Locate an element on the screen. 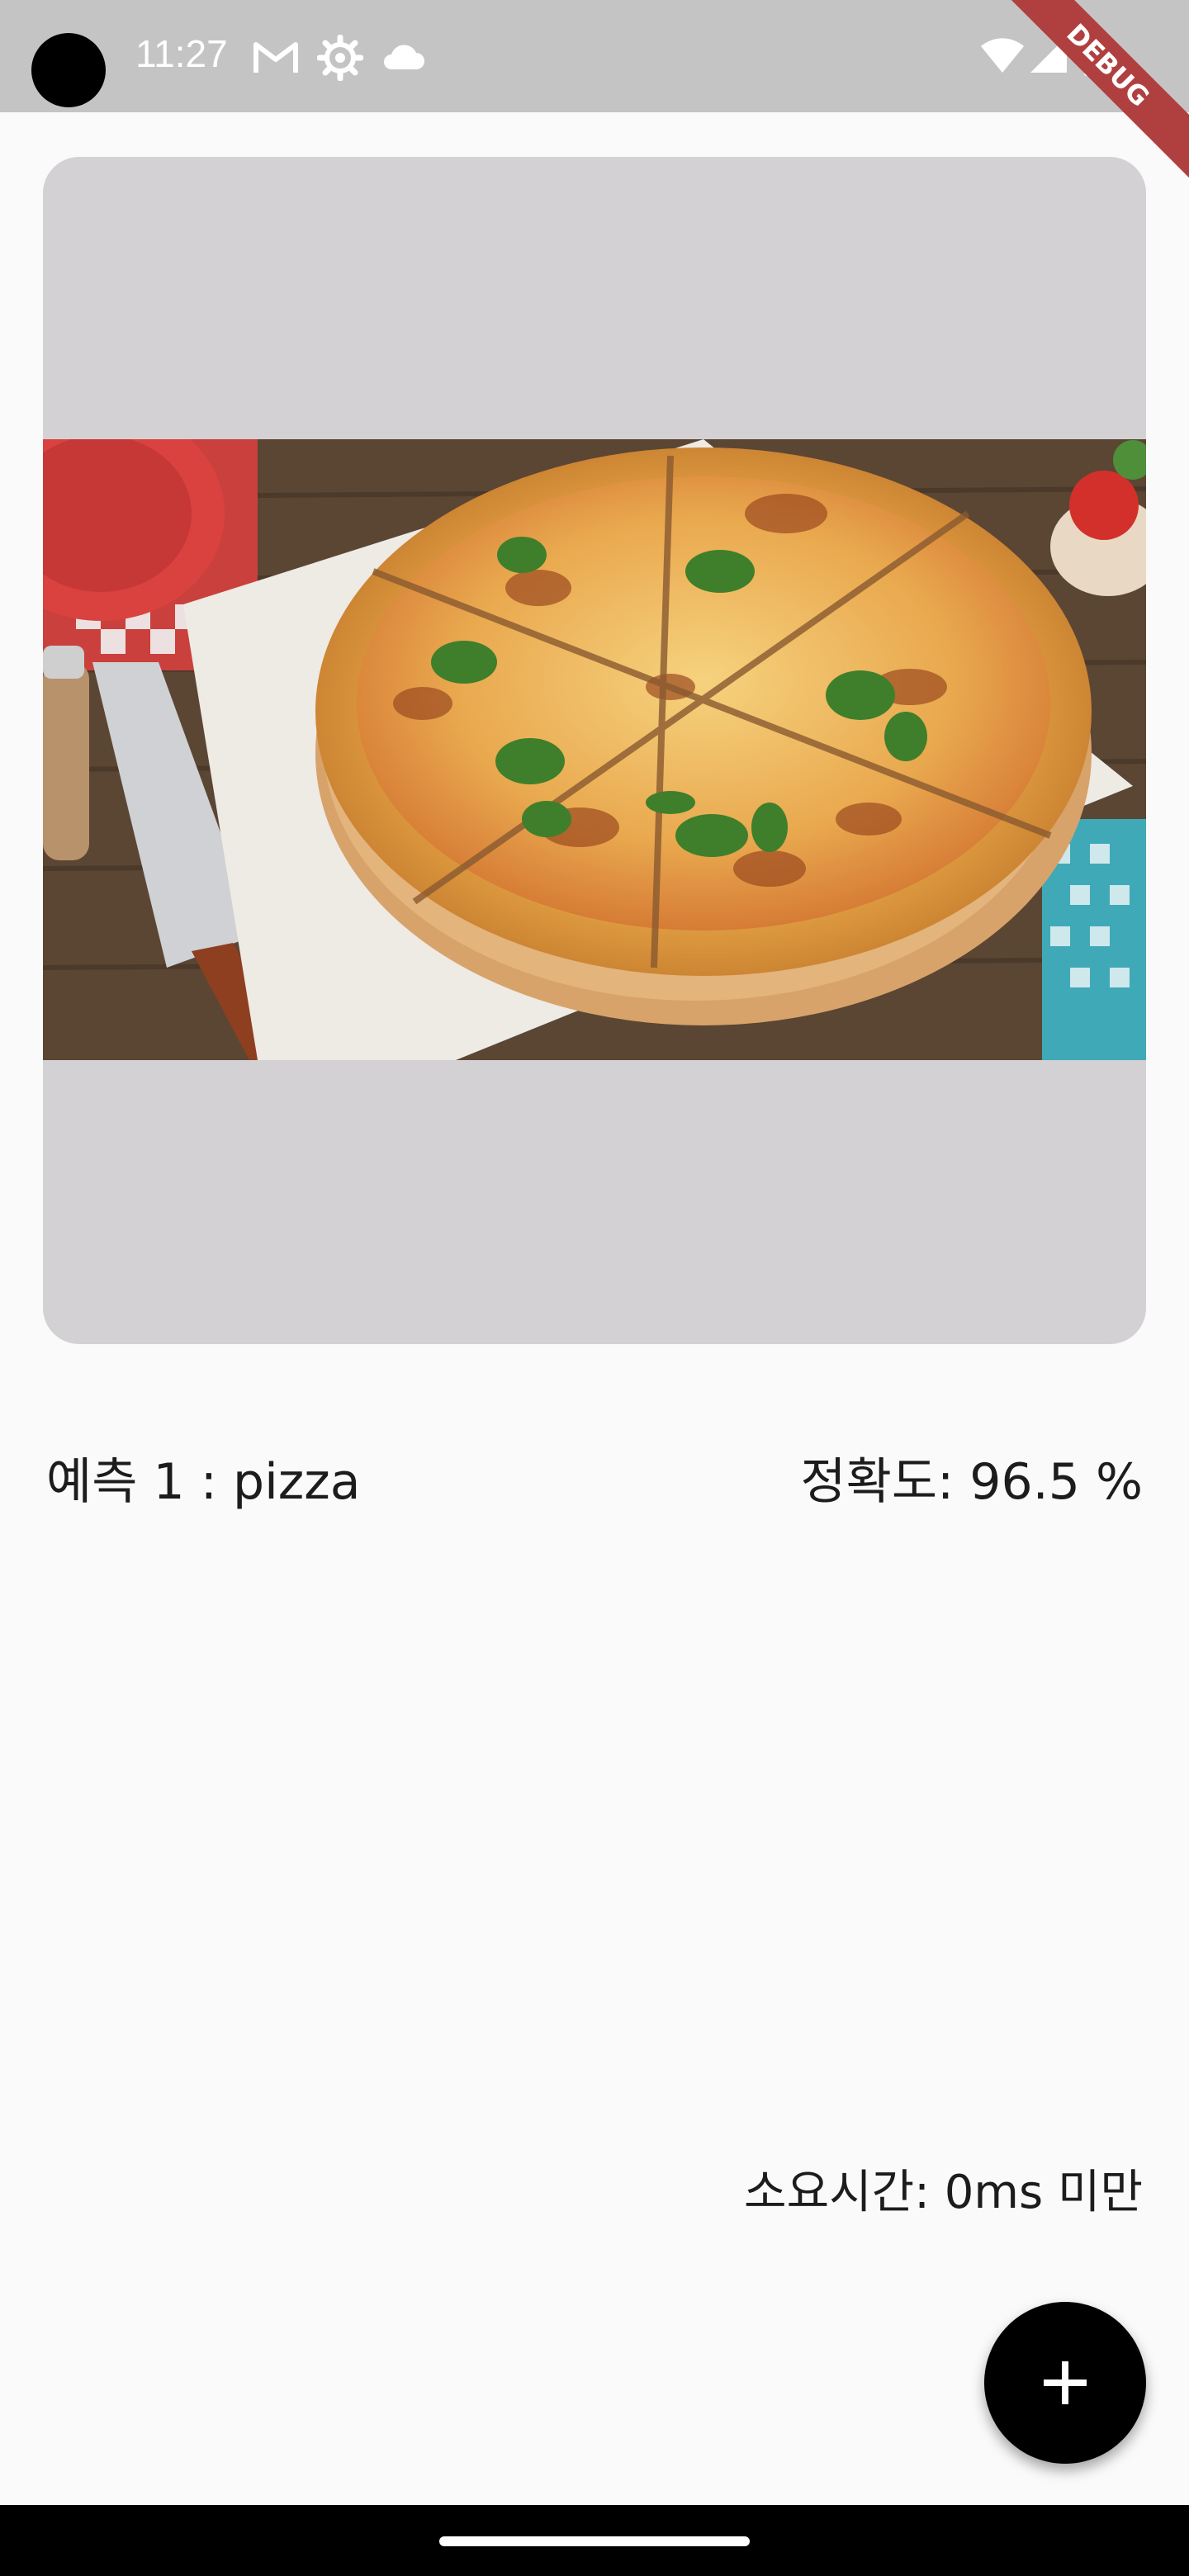 The height and width of the screenshot is (2576, 1189). status-bar: 11:27 DEBUG is located at coordinates (594, 96).